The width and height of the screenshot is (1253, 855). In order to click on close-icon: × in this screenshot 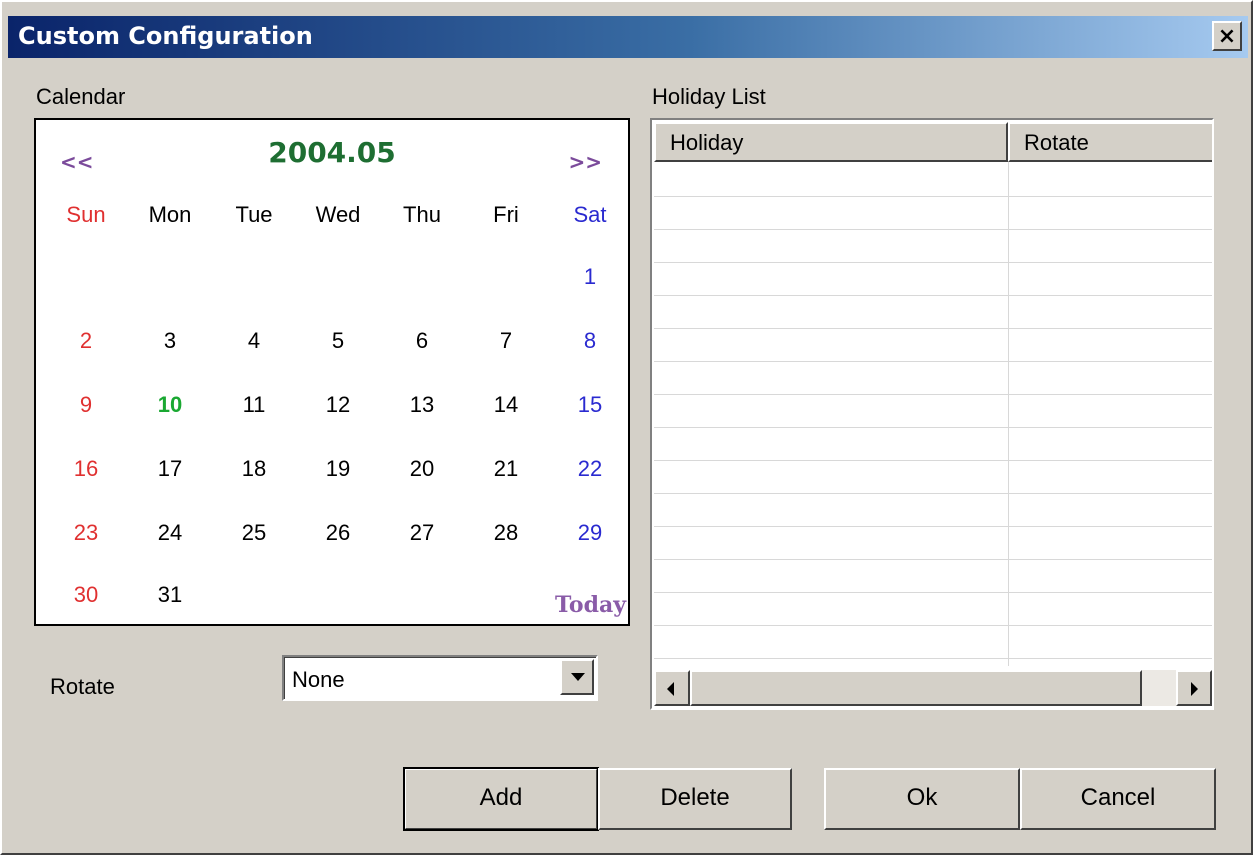, I will do `click(1227, 36)`.